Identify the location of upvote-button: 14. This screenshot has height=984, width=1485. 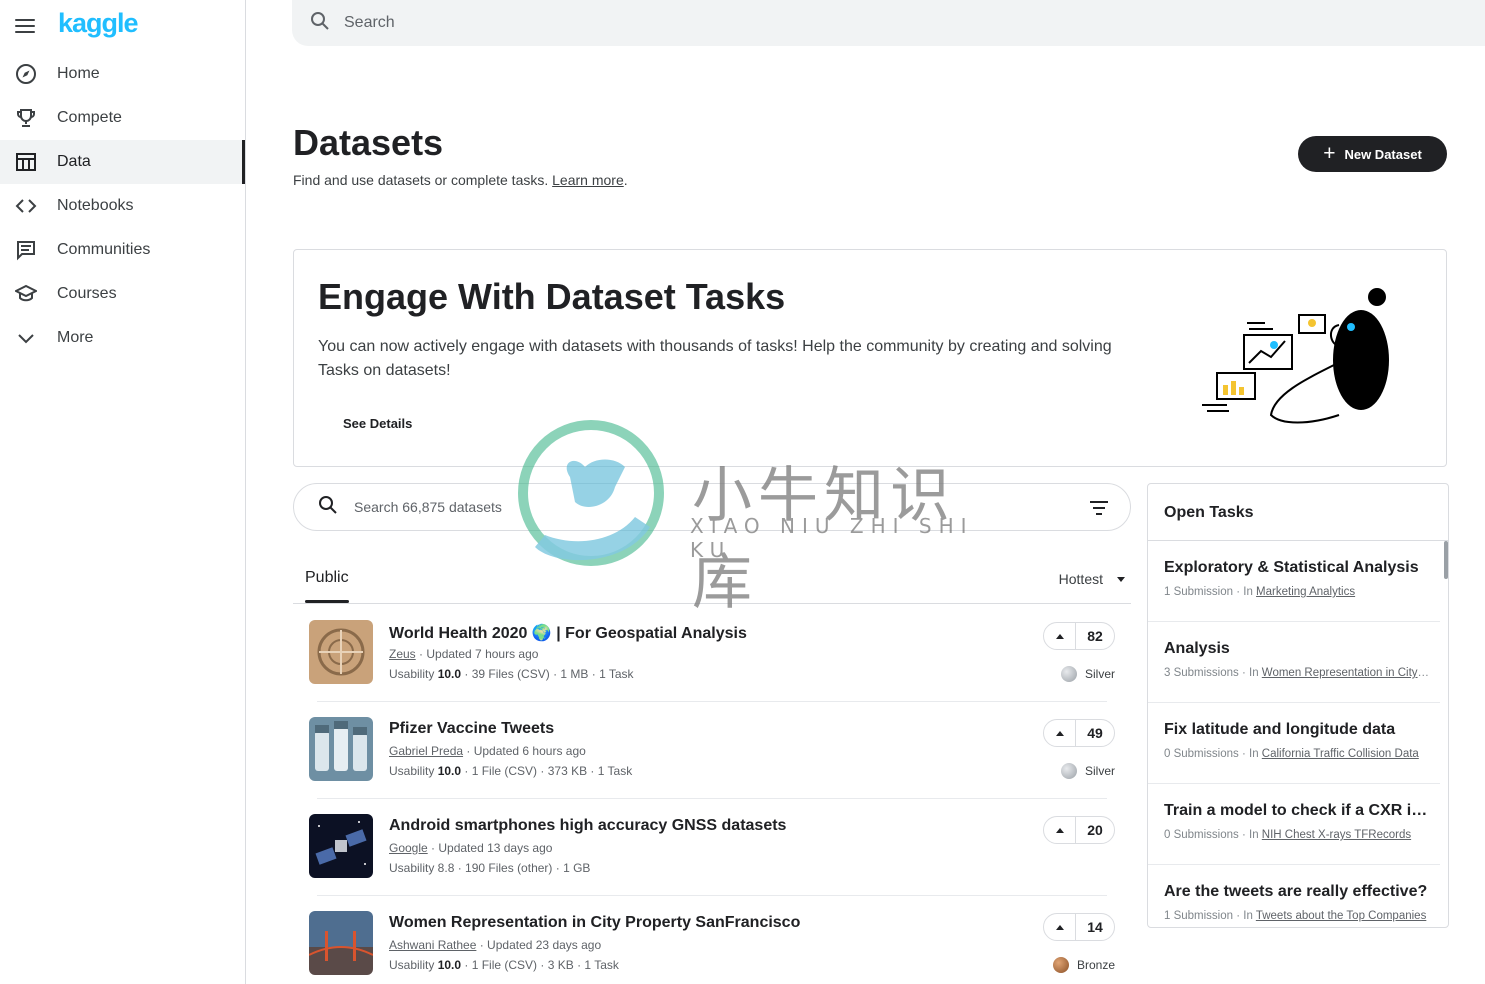
(1079, 927).